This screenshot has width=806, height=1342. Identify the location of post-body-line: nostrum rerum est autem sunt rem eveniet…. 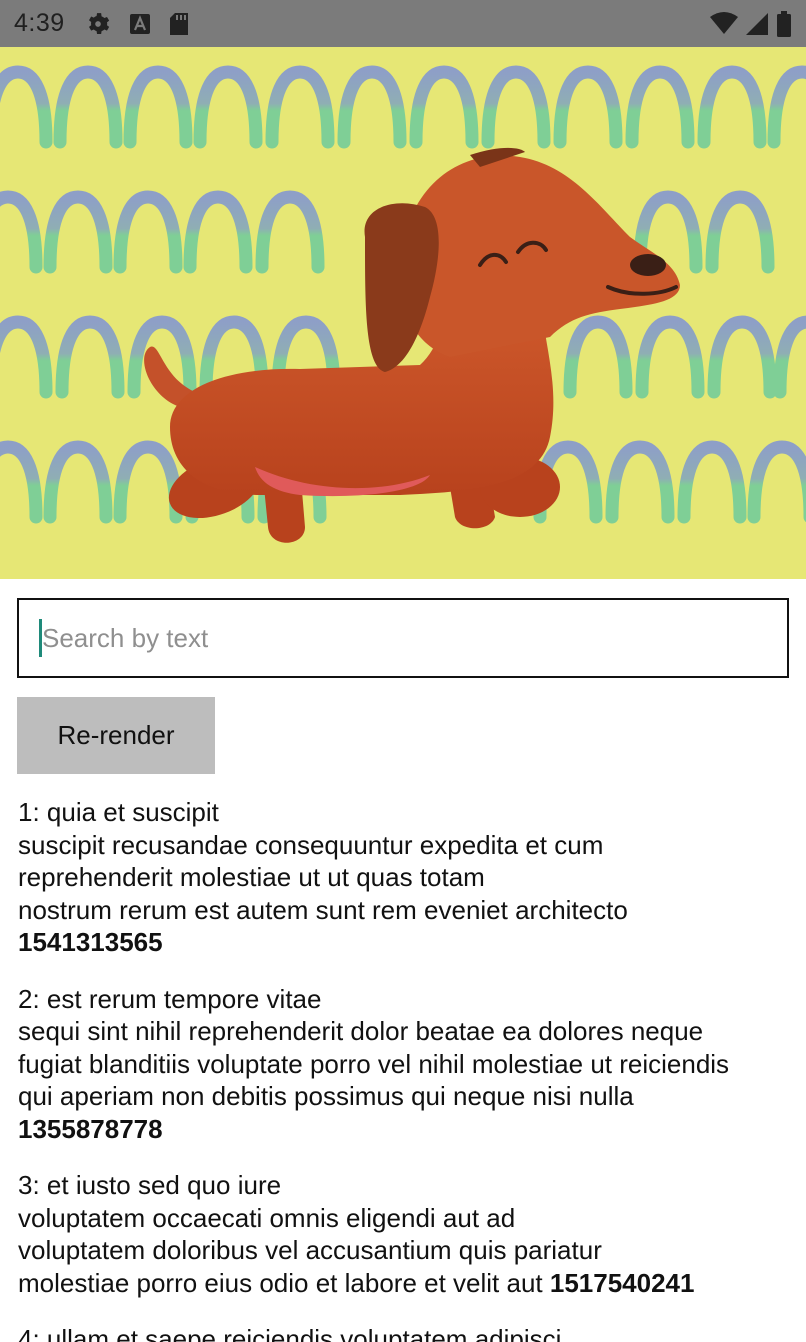
(323, 909).